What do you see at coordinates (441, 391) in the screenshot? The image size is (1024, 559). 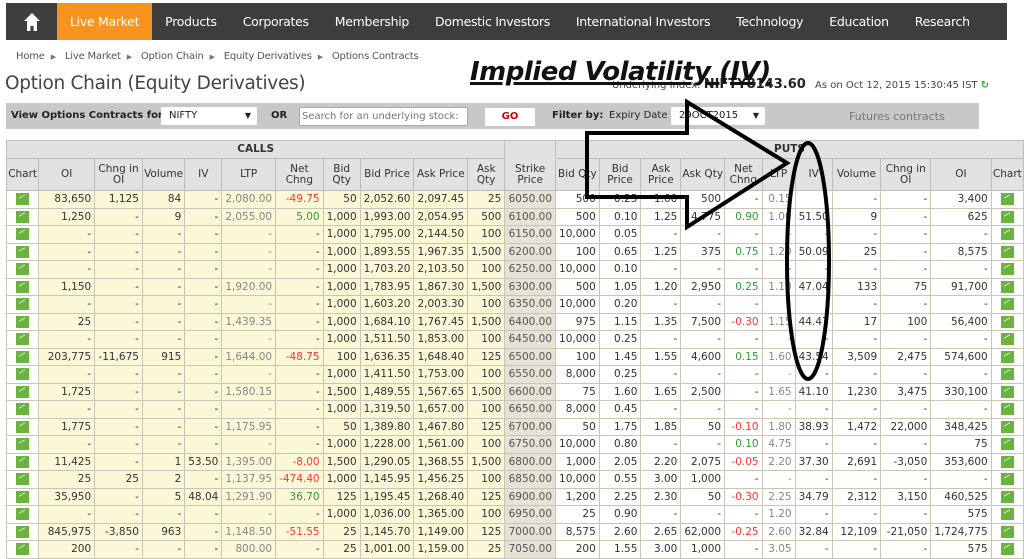 I see `call-ask-price: 1,567.65` at bounding box center [441, 391].